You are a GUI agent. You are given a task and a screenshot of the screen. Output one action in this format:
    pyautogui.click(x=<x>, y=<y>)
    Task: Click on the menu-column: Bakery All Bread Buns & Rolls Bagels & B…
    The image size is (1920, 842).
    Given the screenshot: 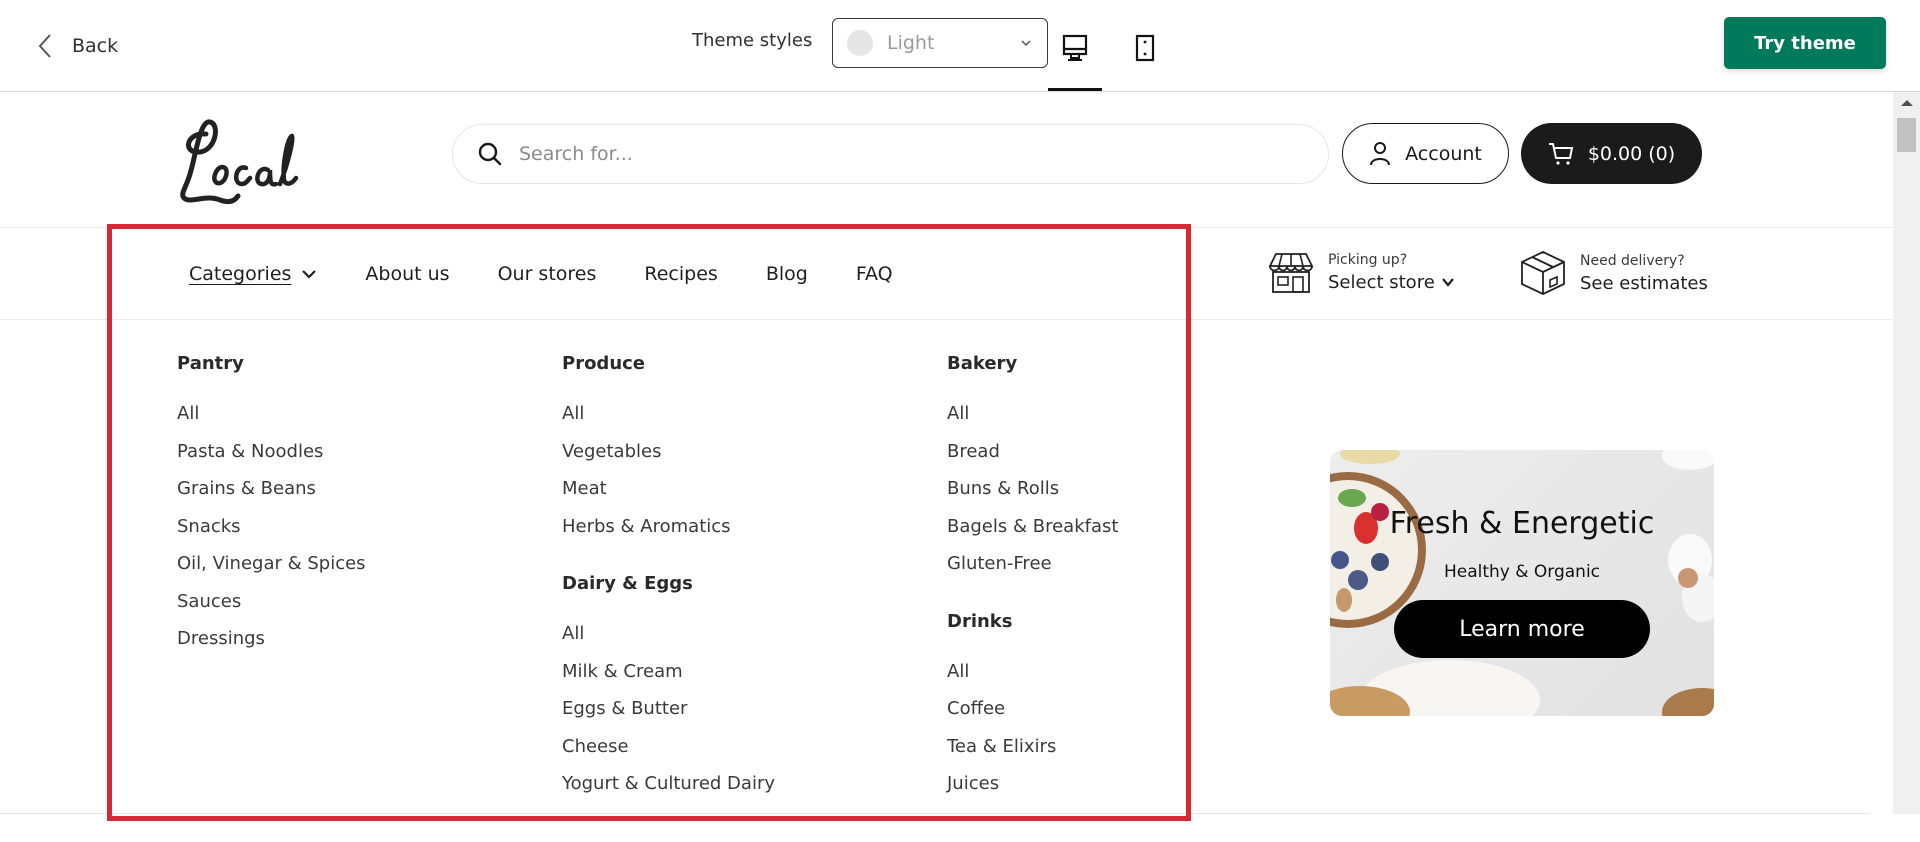 What is the action you would take?
    pyautogui.click(x=1032, y=561)
    